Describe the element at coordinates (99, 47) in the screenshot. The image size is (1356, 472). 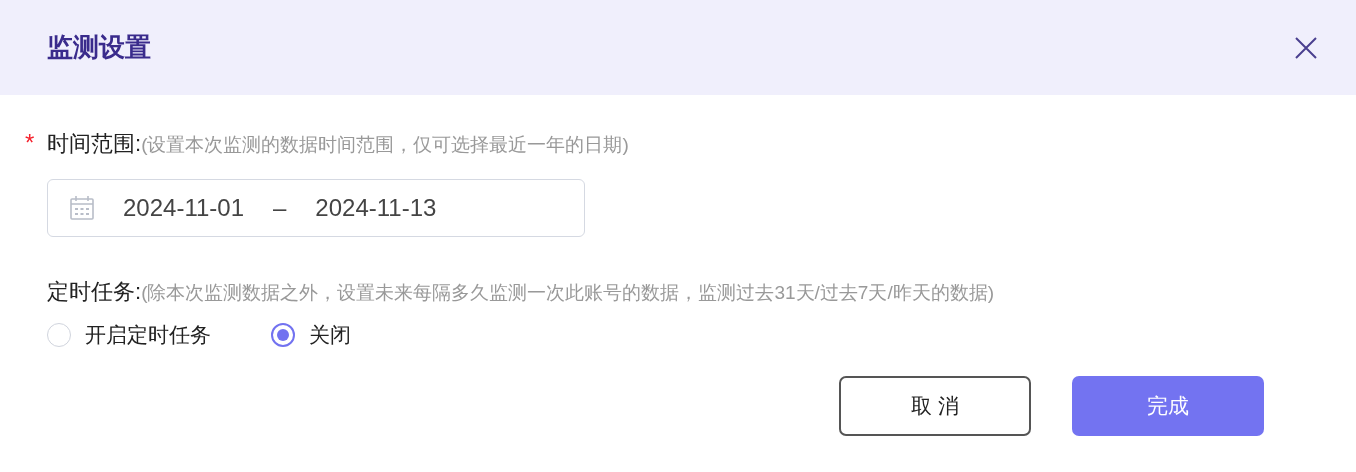
I see `dialog-title: 监测设置` at that location.